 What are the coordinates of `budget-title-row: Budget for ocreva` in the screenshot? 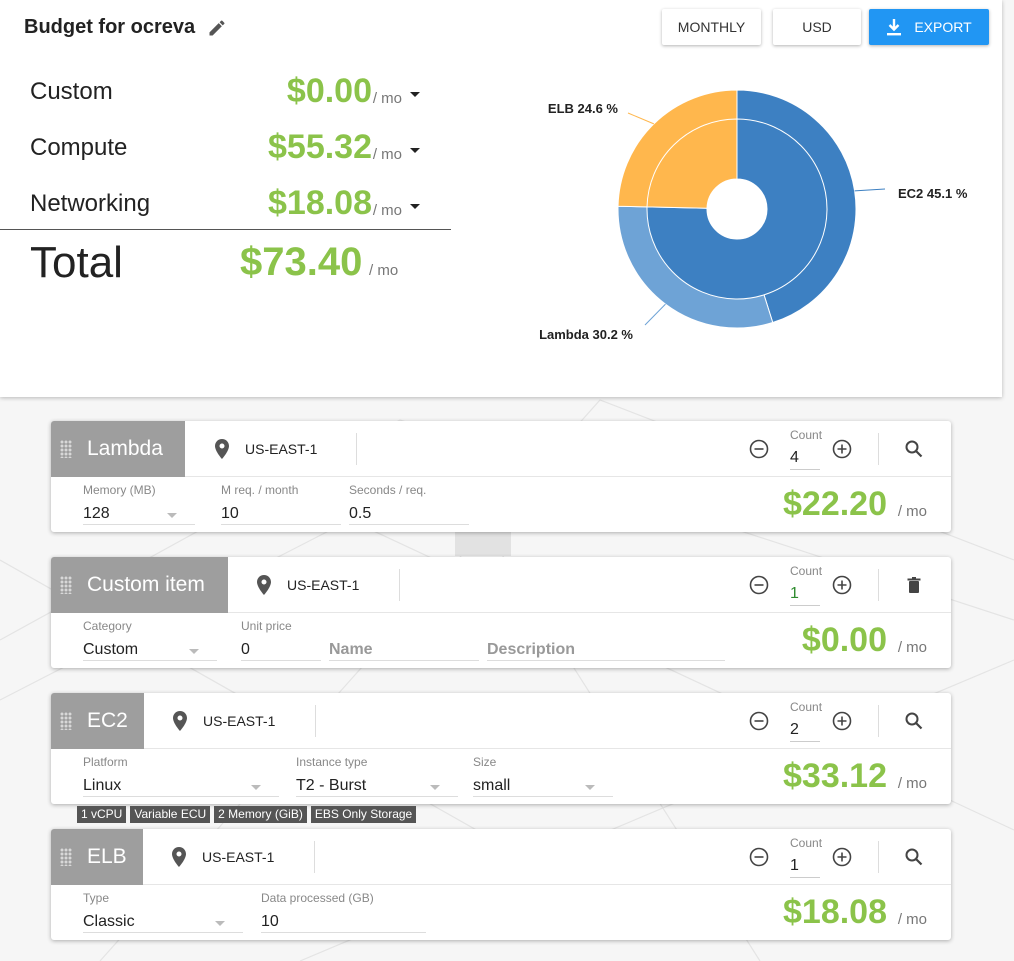 It's located at (125, 27).